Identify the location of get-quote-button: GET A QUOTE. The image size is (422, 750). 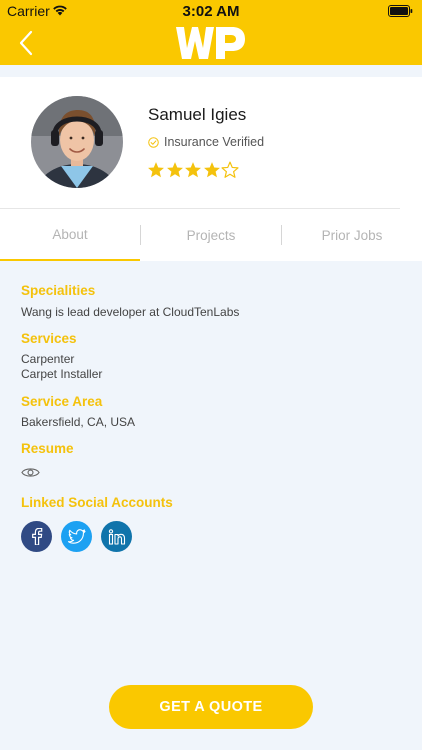
(211, 707).